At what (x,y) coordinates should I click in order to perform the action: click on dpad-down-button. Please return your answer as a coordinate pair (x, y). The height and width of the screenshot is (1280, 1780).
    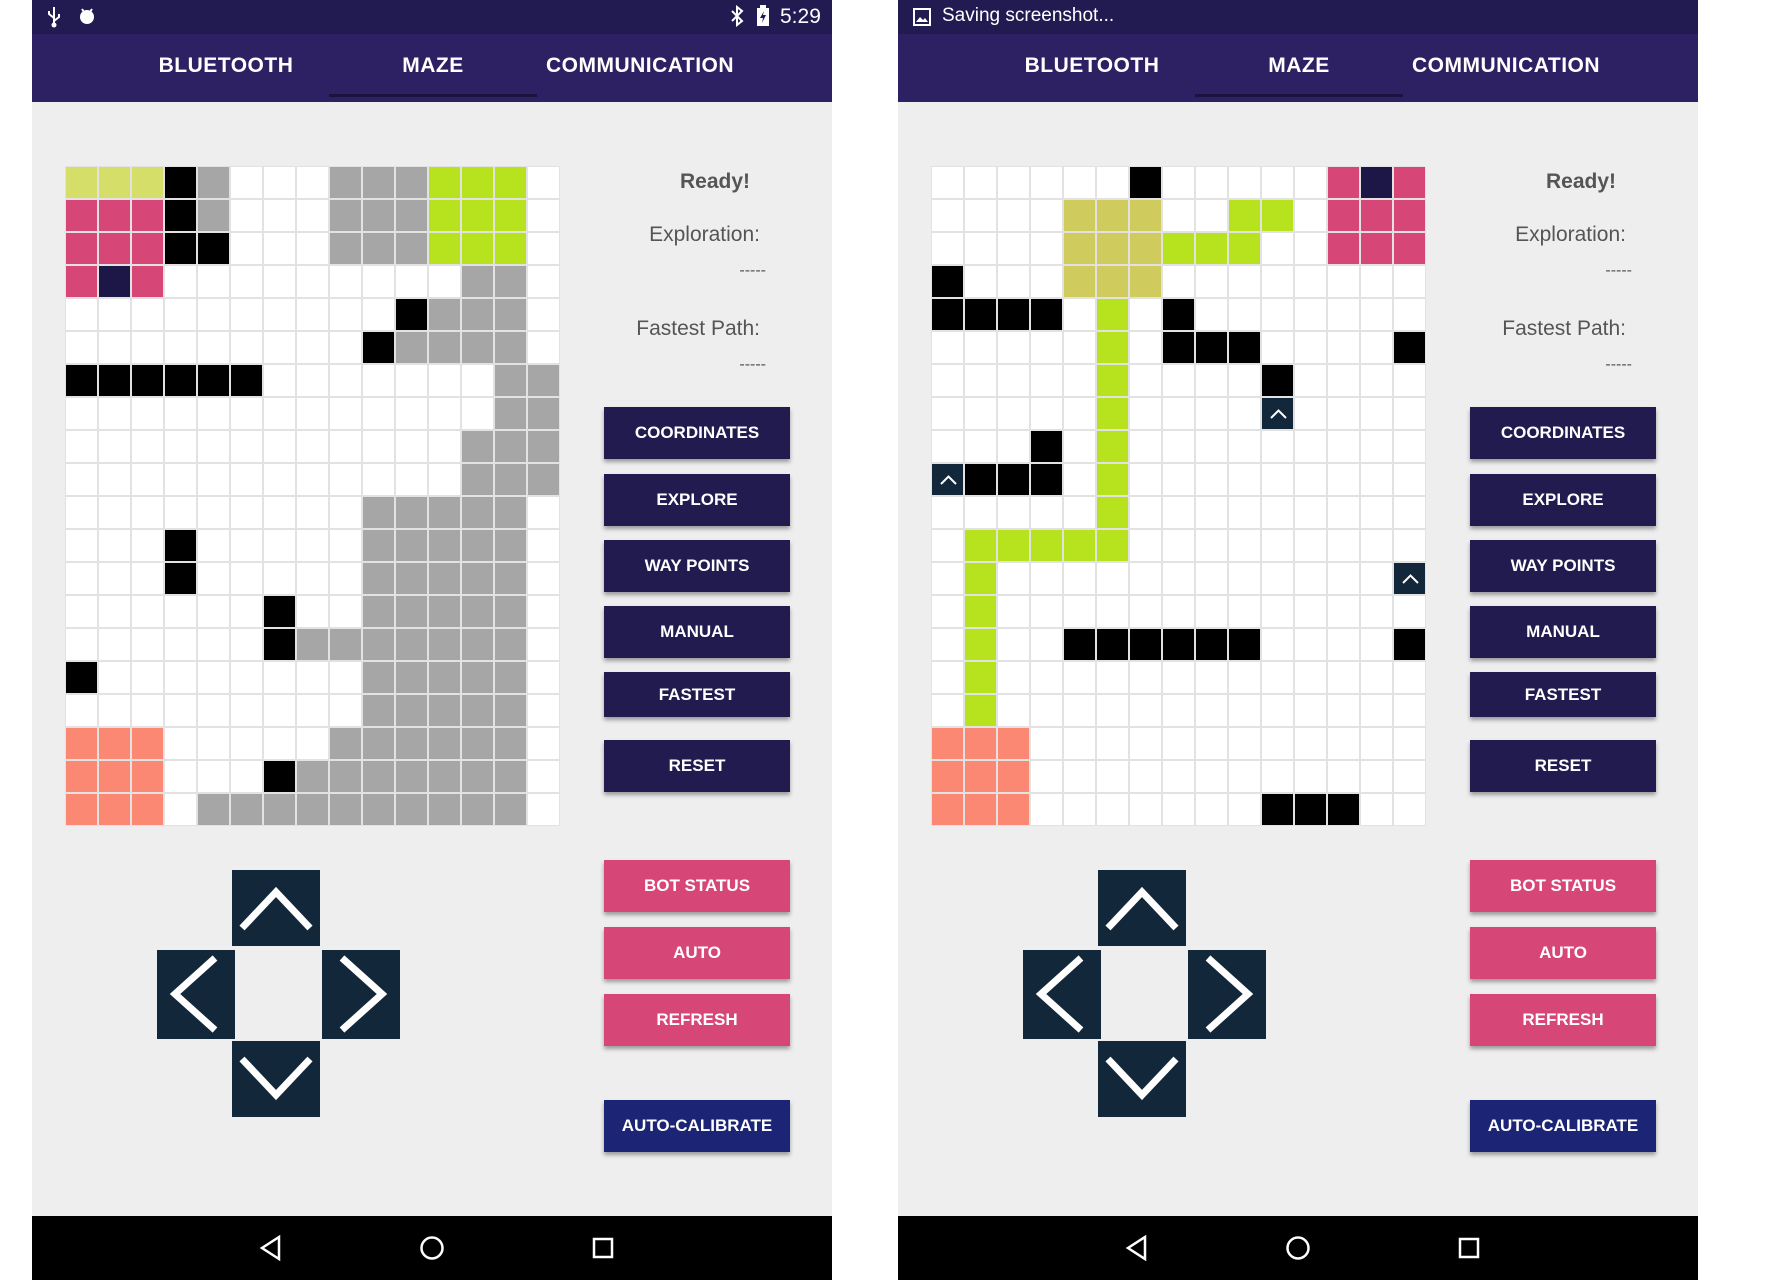
    Looking at the image, I should click on (276, 1079).